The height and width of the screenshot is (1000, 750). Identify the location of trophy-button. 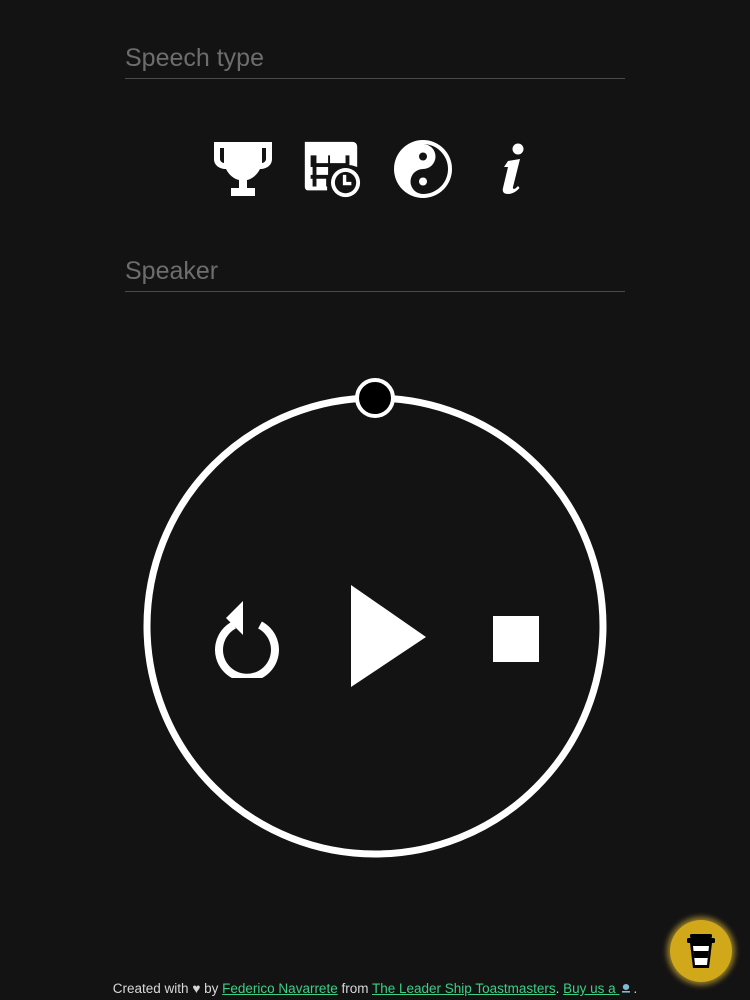
(243, 169).